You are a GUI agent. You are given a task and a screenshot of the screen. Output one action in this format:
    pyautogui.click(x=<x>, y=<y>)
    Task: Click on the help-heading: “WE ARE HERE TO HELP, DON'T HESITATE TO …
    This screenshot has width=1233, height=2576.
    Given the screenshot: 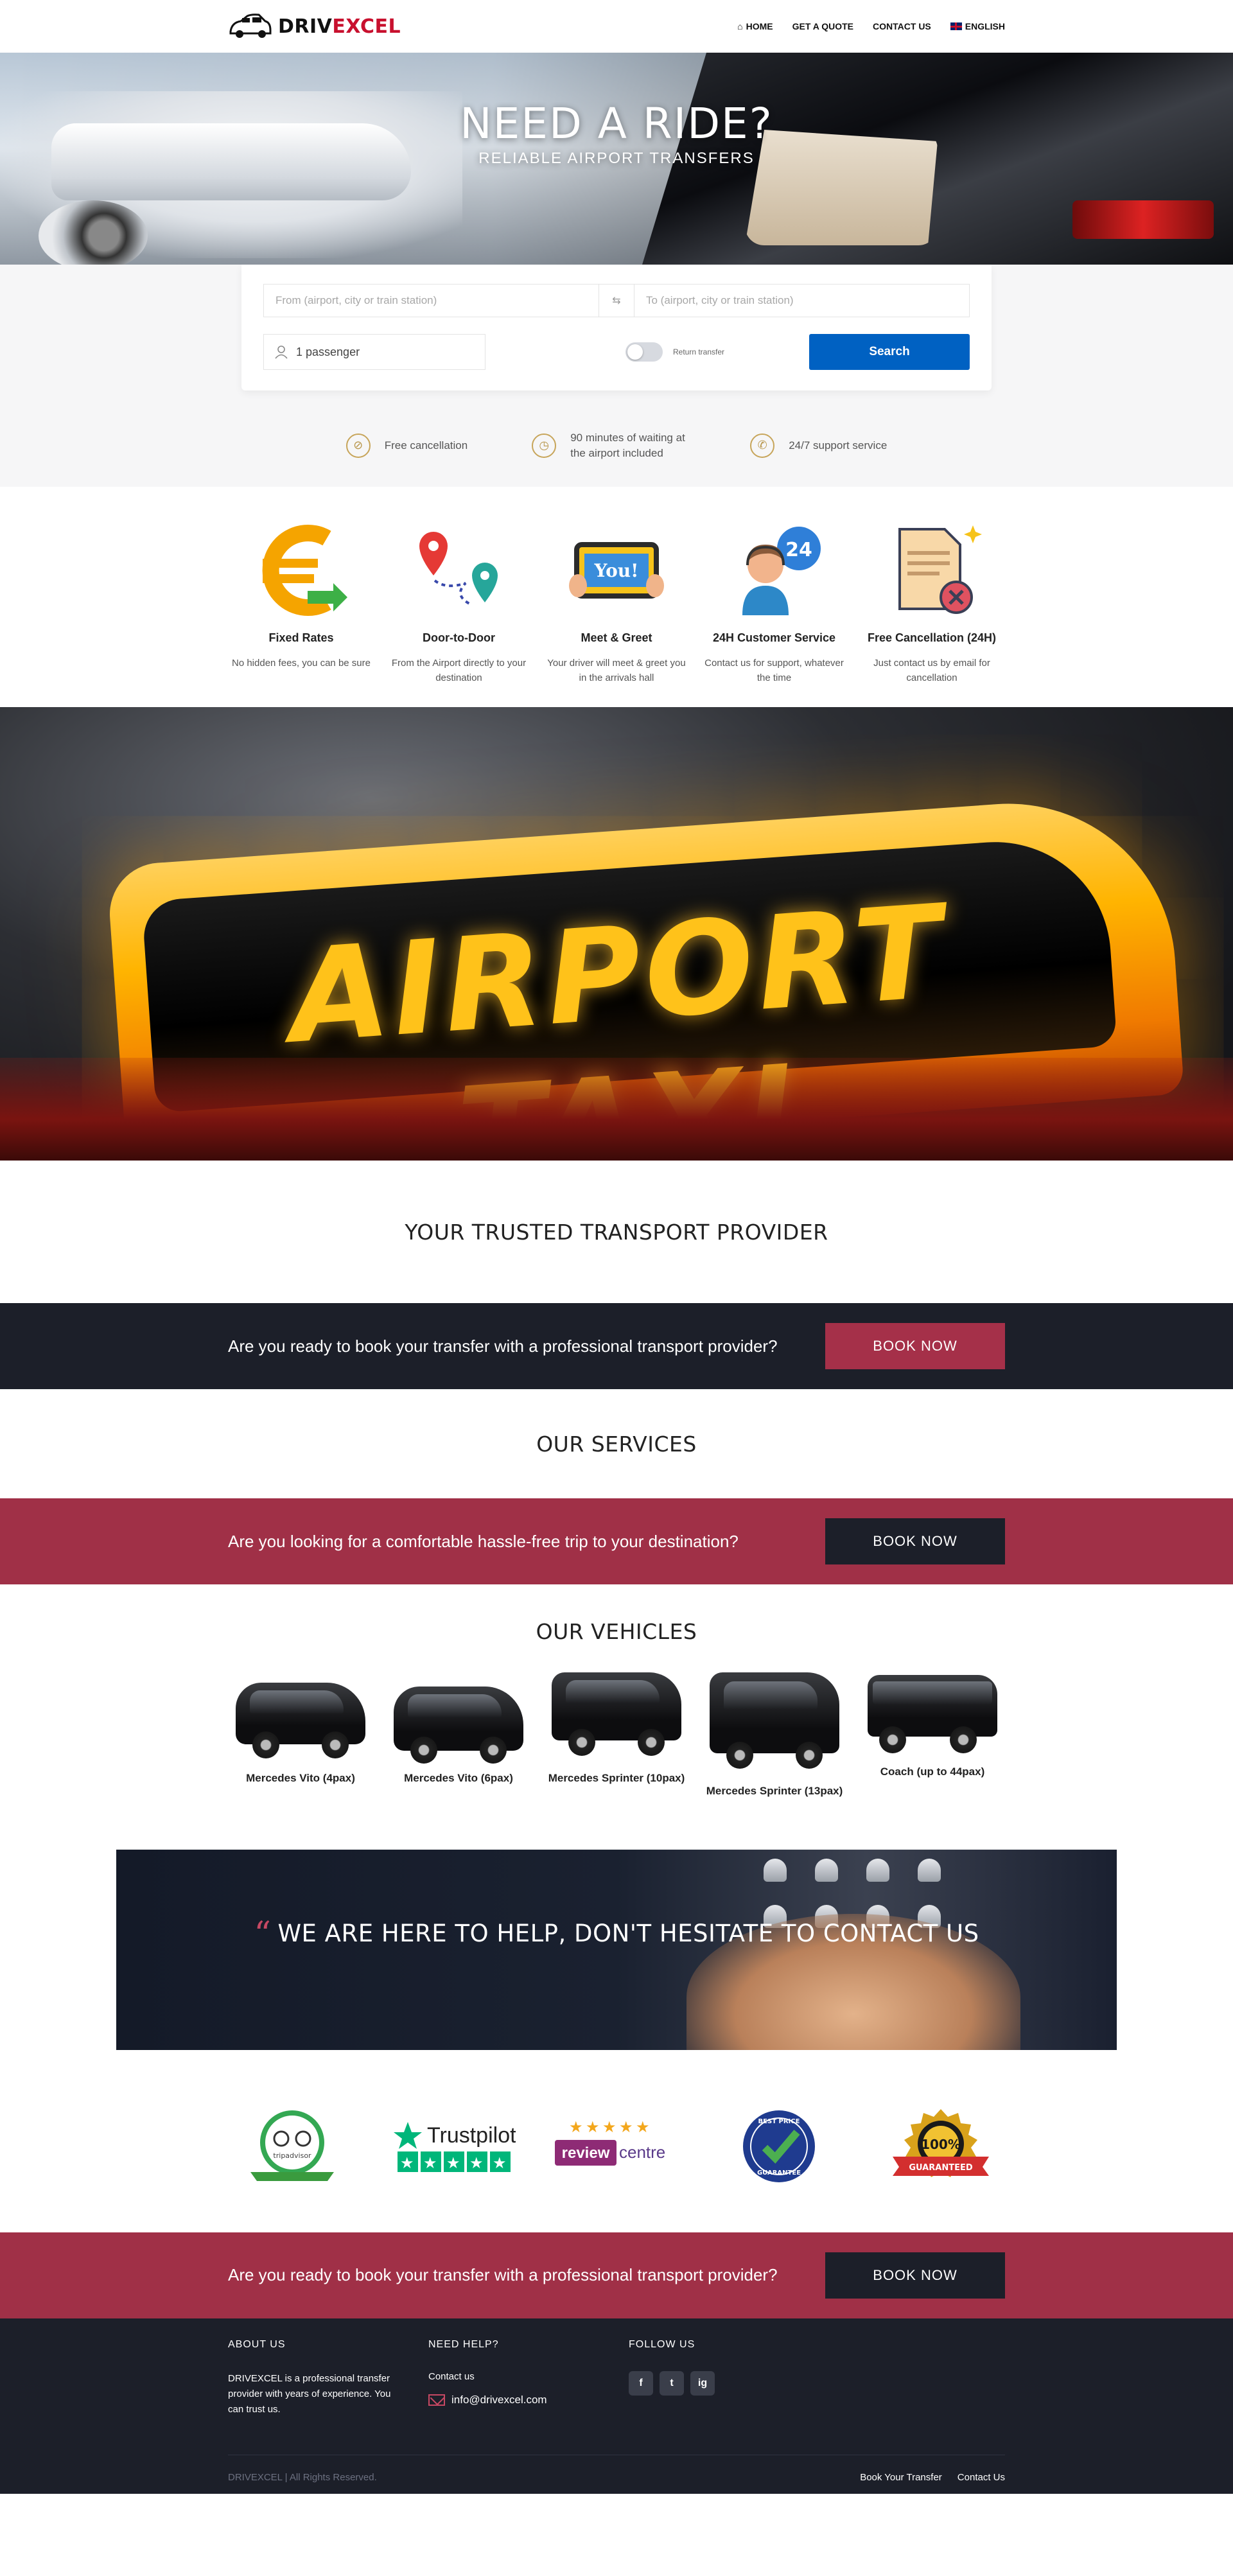 What is the action you would take?
    pyautogui.click(x=617, y=1934)
    